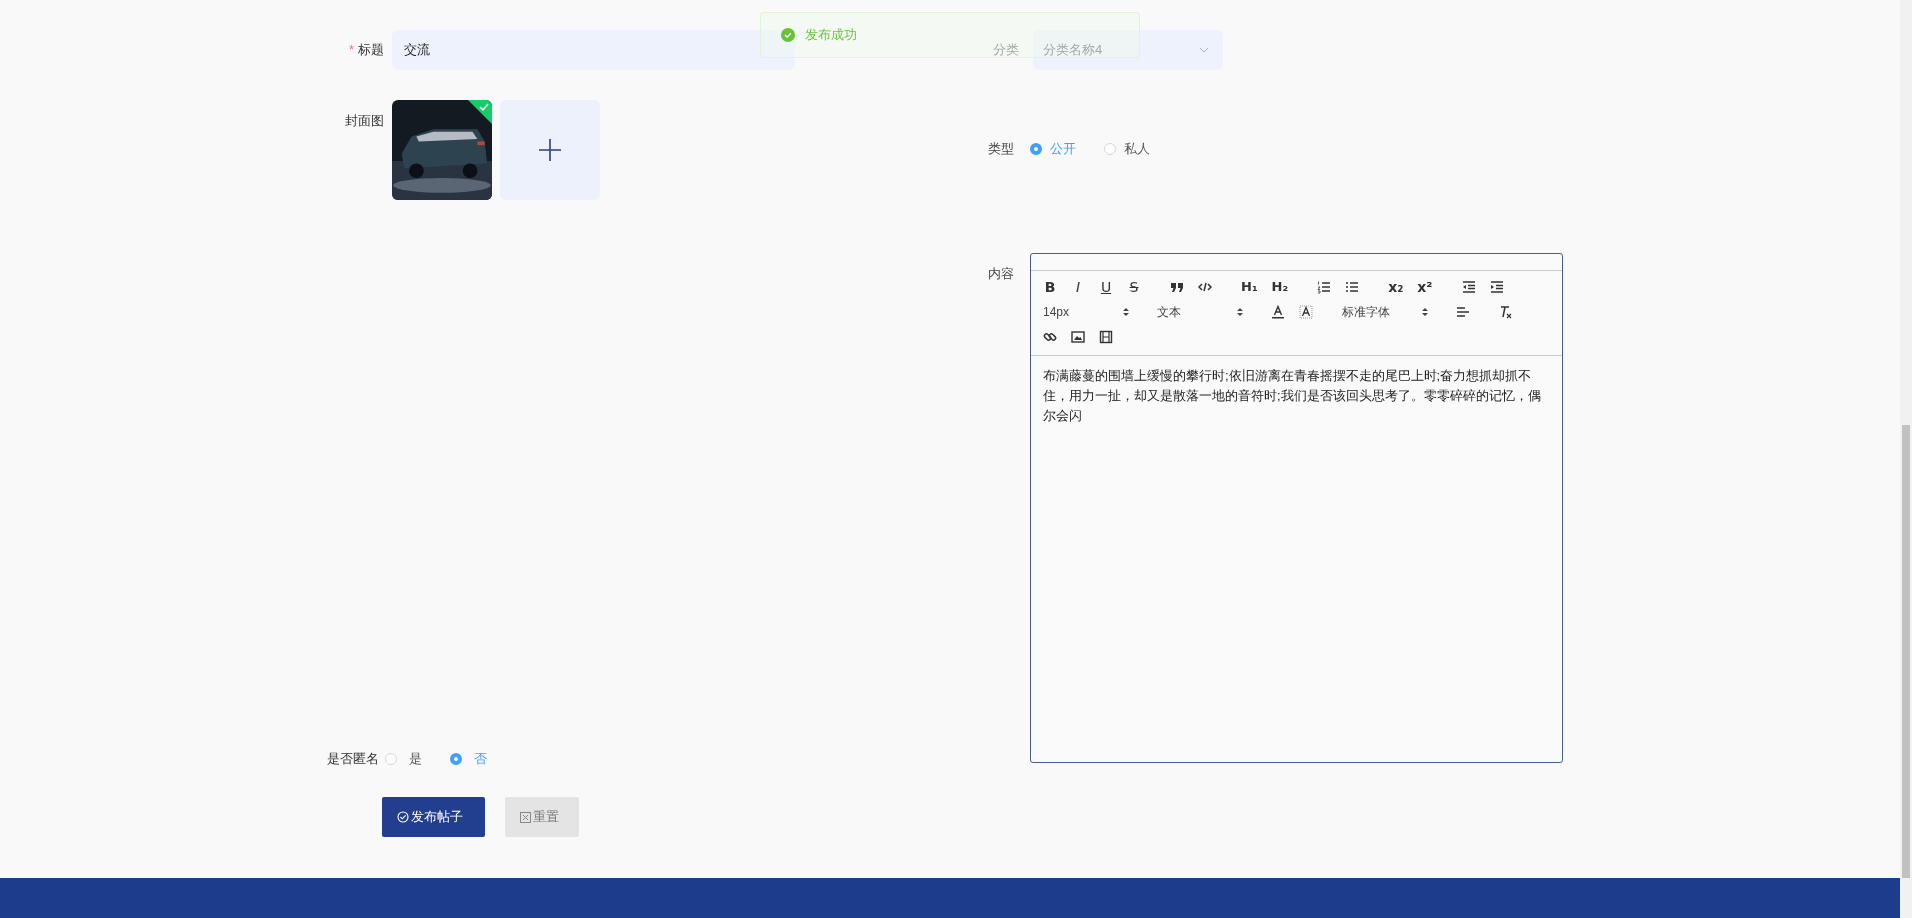 The image size is (1912, 918). I want to click on heading-button: H₁, so click(1249, 287).